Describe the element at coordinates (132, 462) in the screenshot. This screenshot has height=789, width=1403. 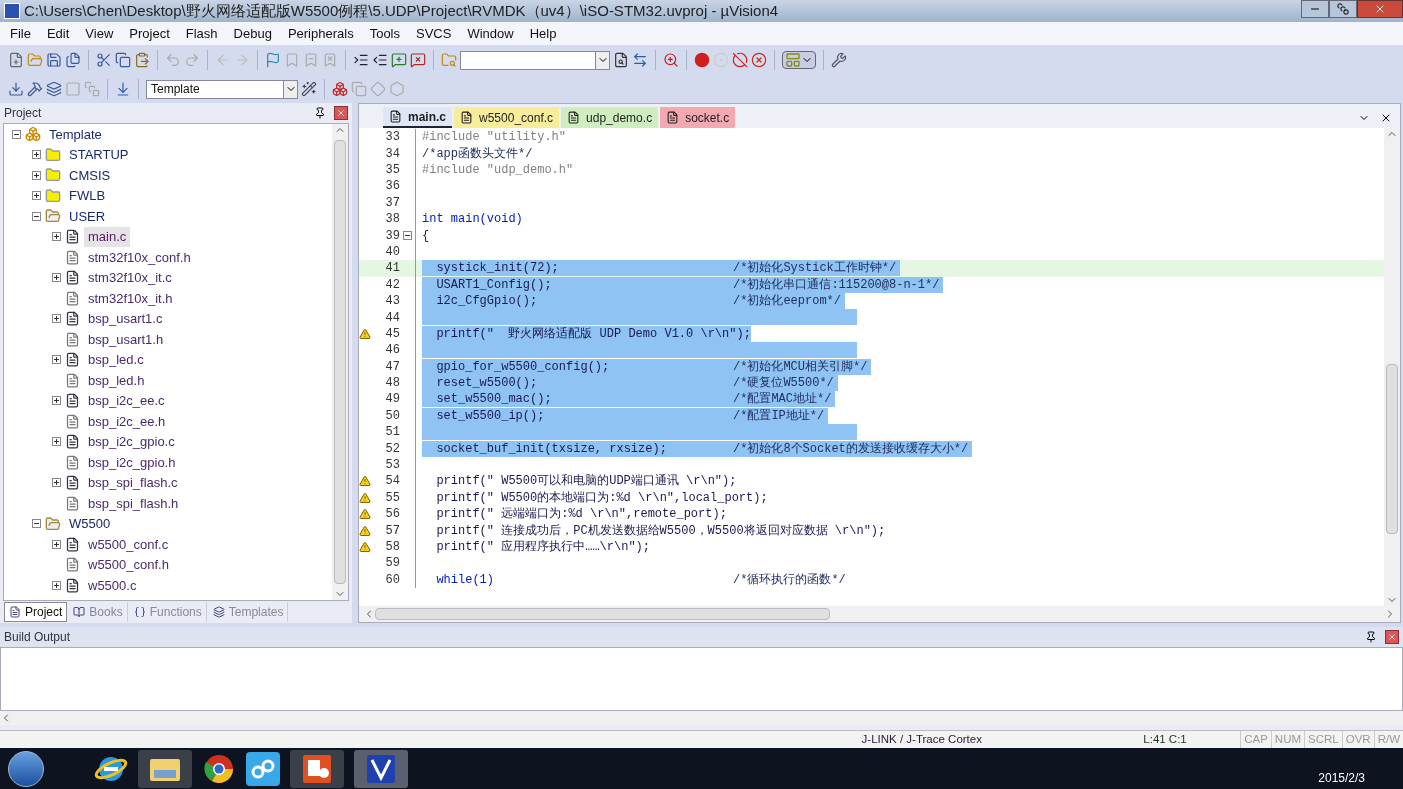
I see `tree-item: bsp_i2c_gpio.h` at that location.